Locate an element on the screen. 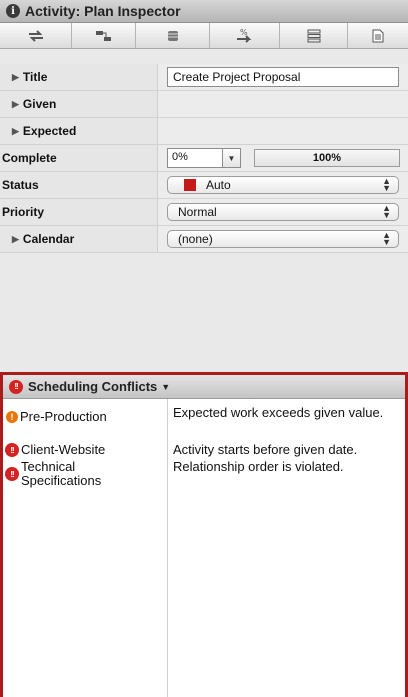 This screenshot has width=408, height=697. info-icon: i is located at coordinates (13, 11).